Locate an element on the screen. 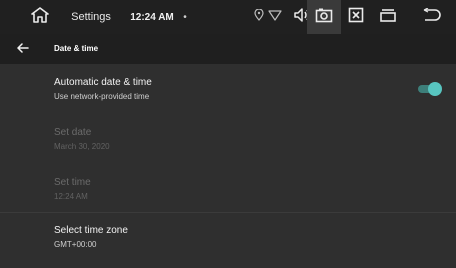  automatic-time-toggle is located at coordinates (430, 89).